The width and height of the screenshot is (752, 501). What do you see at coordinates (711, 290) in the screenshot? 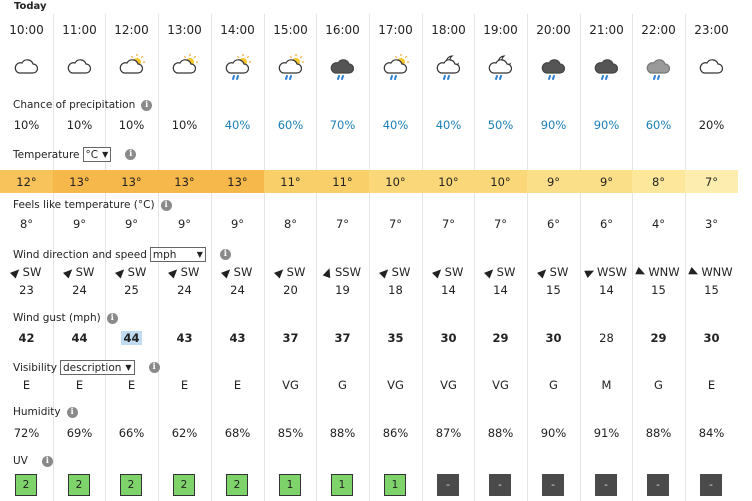
I see `wind-speed: 15` at bounding box center [711, 290].